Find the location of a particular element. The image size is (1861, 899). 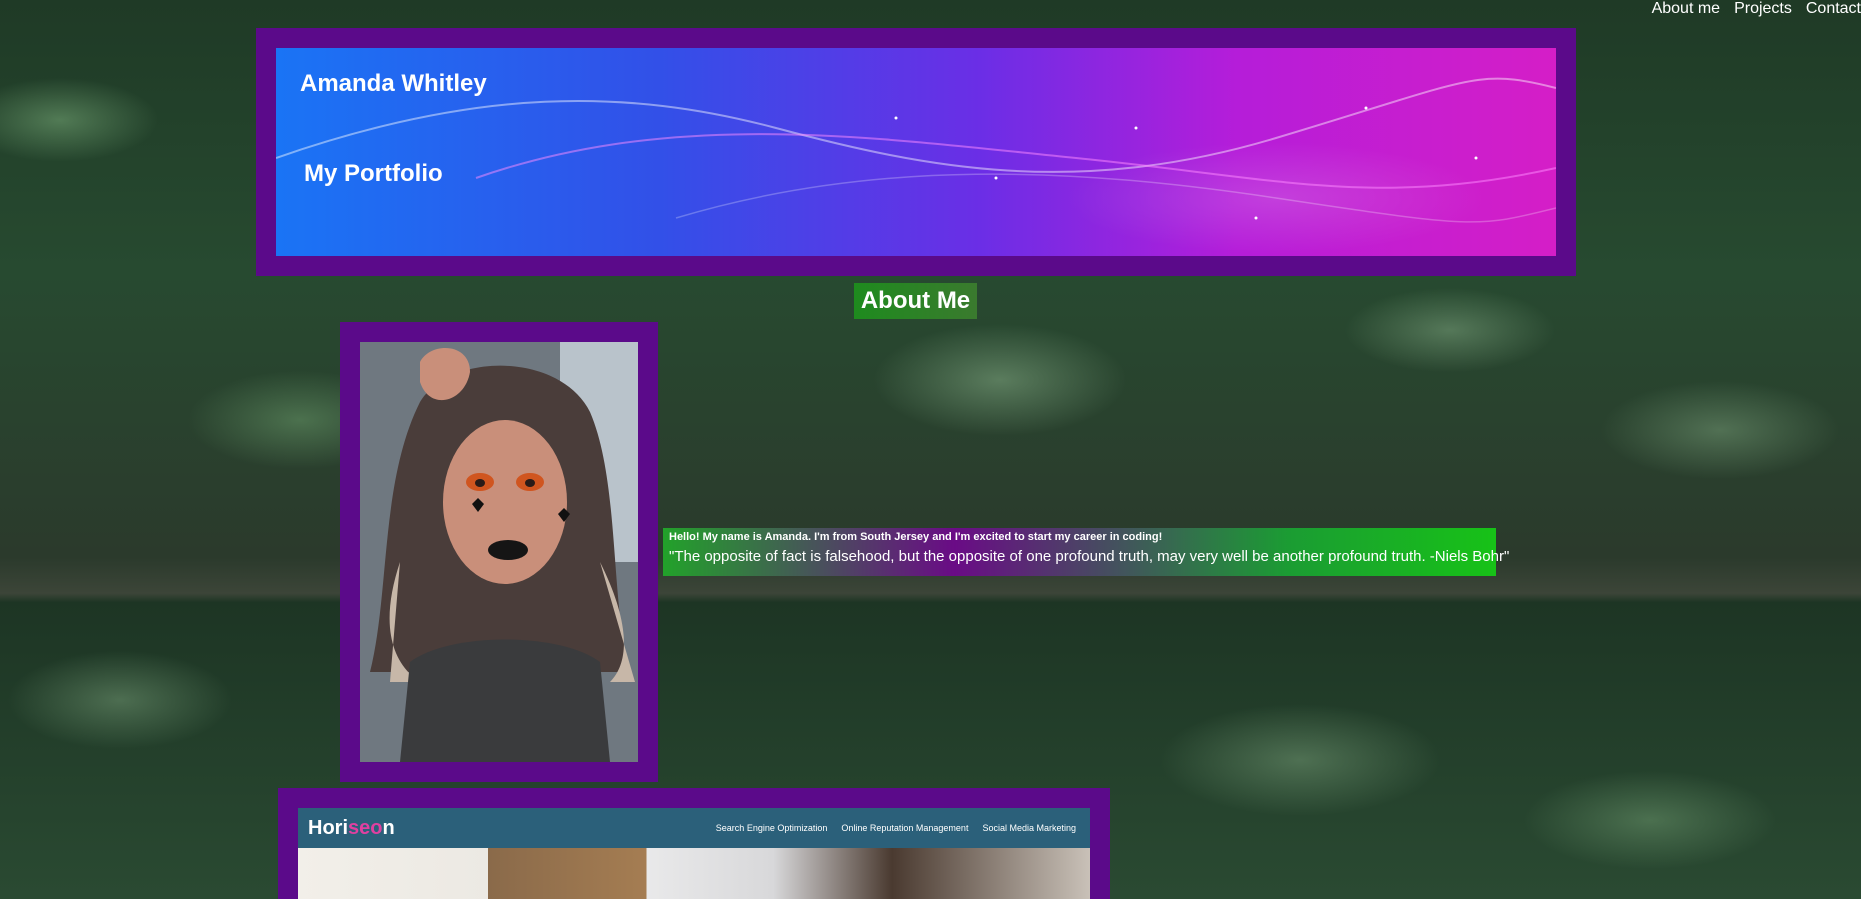

profile-photo-frame is located at coordinates (499, 552).